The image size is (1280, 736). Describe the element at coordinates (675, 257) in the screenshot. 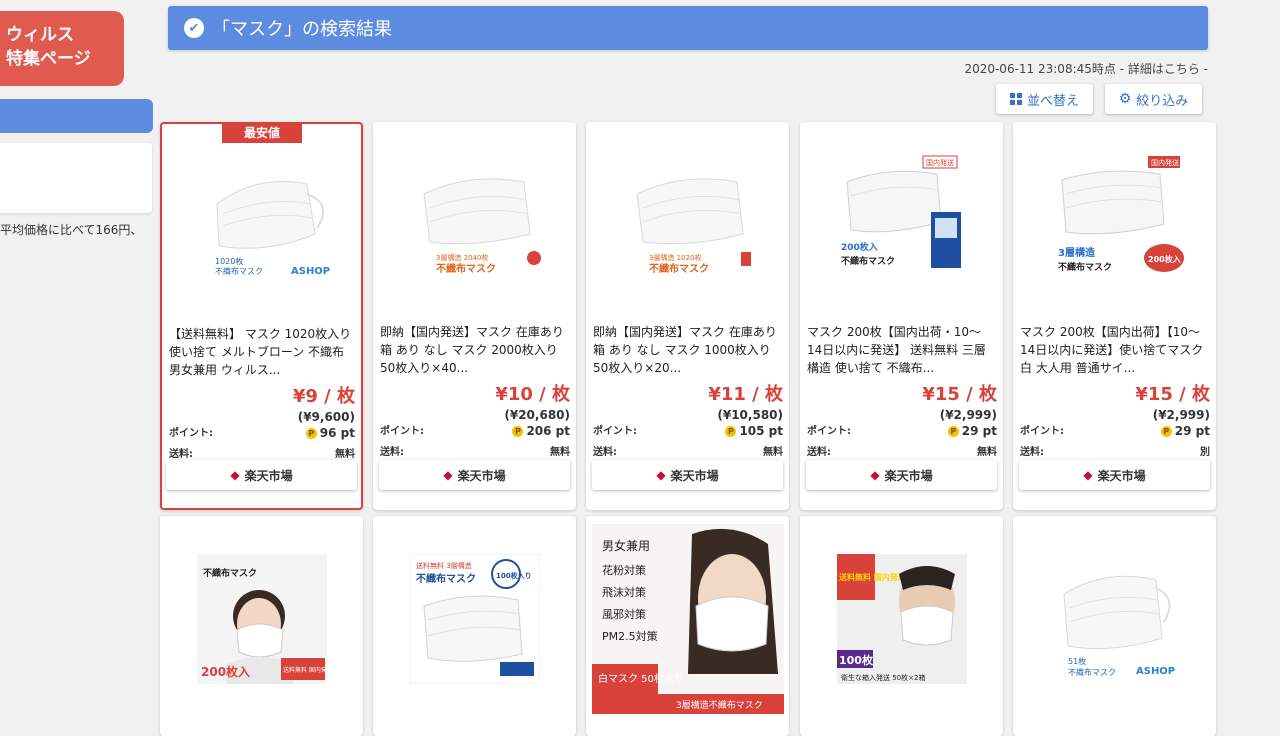

I see `image-spec: 3層構造 1020枚` at that location.